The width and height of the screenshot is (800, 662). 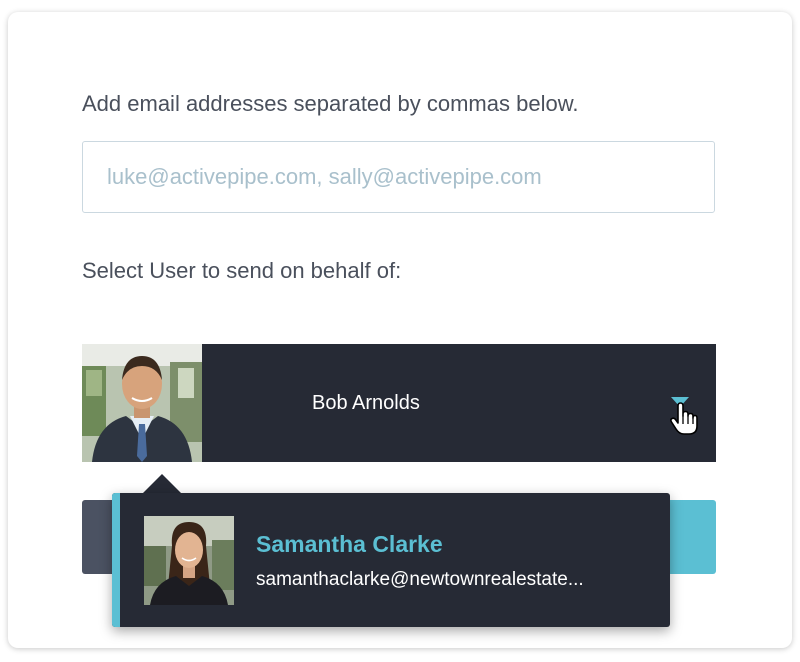 I want to click on popover-caret, so click(x=162, y=484).